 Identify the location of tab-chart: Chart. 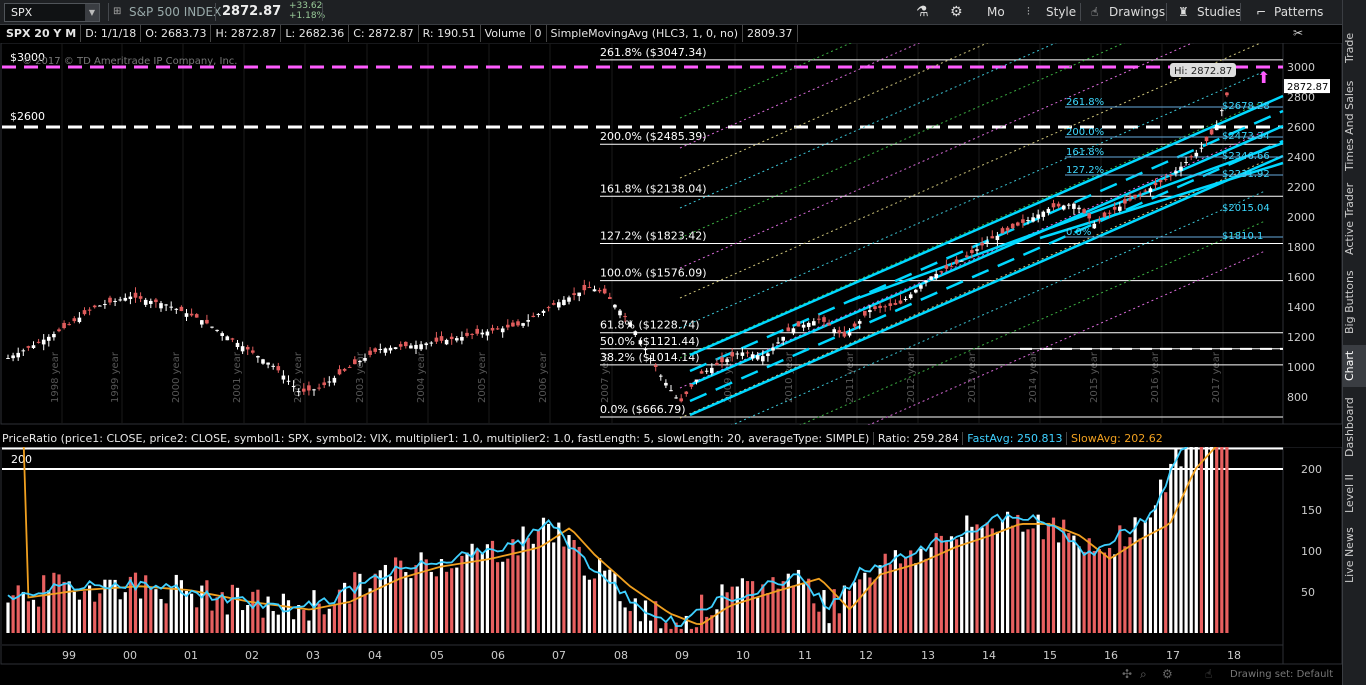
(1354, 366).